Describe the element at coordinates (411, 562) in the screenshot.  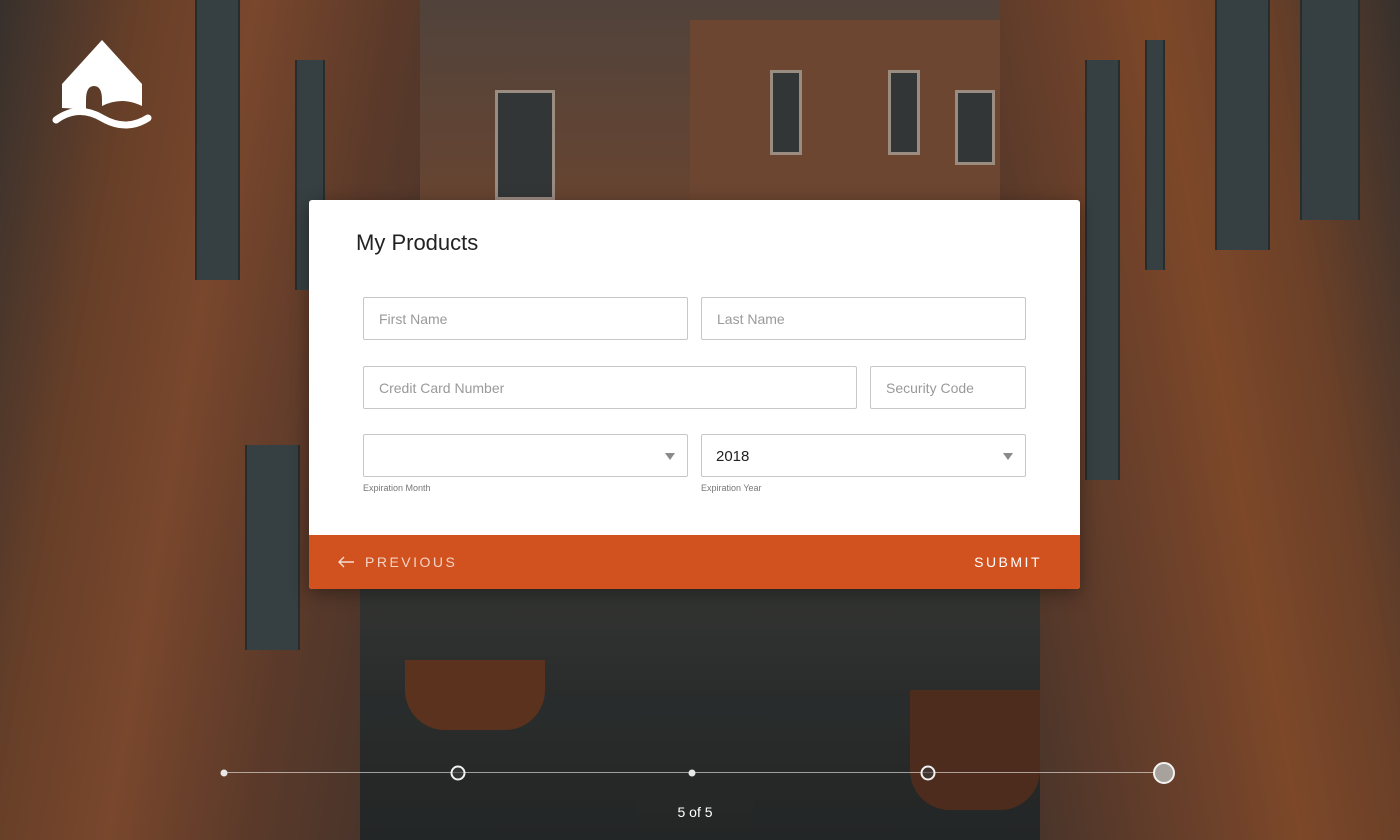
I see `previous-button-label: PREVIOUS` at that location.